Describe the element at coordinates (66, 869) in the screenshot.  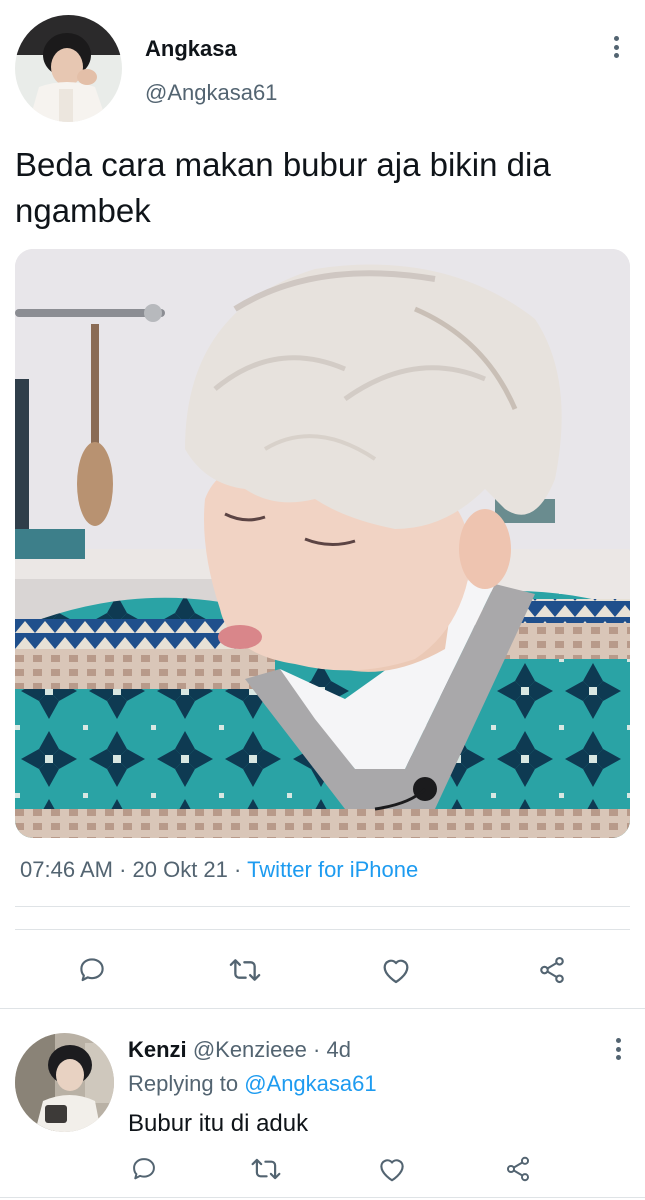
I see `tweet-time: 07:46 AM` at that location.